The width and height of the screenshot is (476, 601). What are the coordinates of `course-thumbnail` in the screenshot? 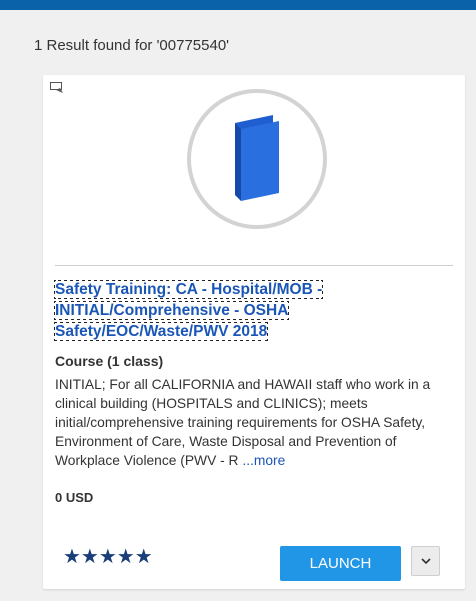 It's located at (257, 159).